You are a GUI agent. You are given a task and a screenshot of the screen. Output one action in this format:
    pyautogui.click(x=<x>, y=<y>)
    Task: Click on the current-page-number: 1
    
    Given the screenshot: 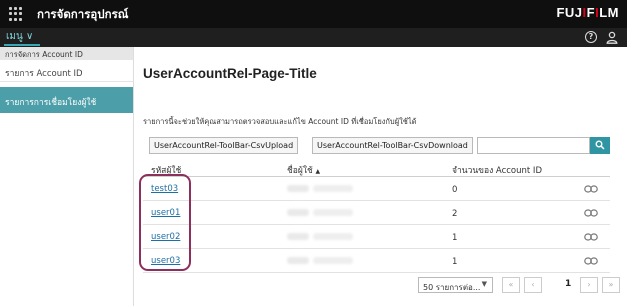 What is the action you would take?
    pyautogui.click(x=568, y=284)
    